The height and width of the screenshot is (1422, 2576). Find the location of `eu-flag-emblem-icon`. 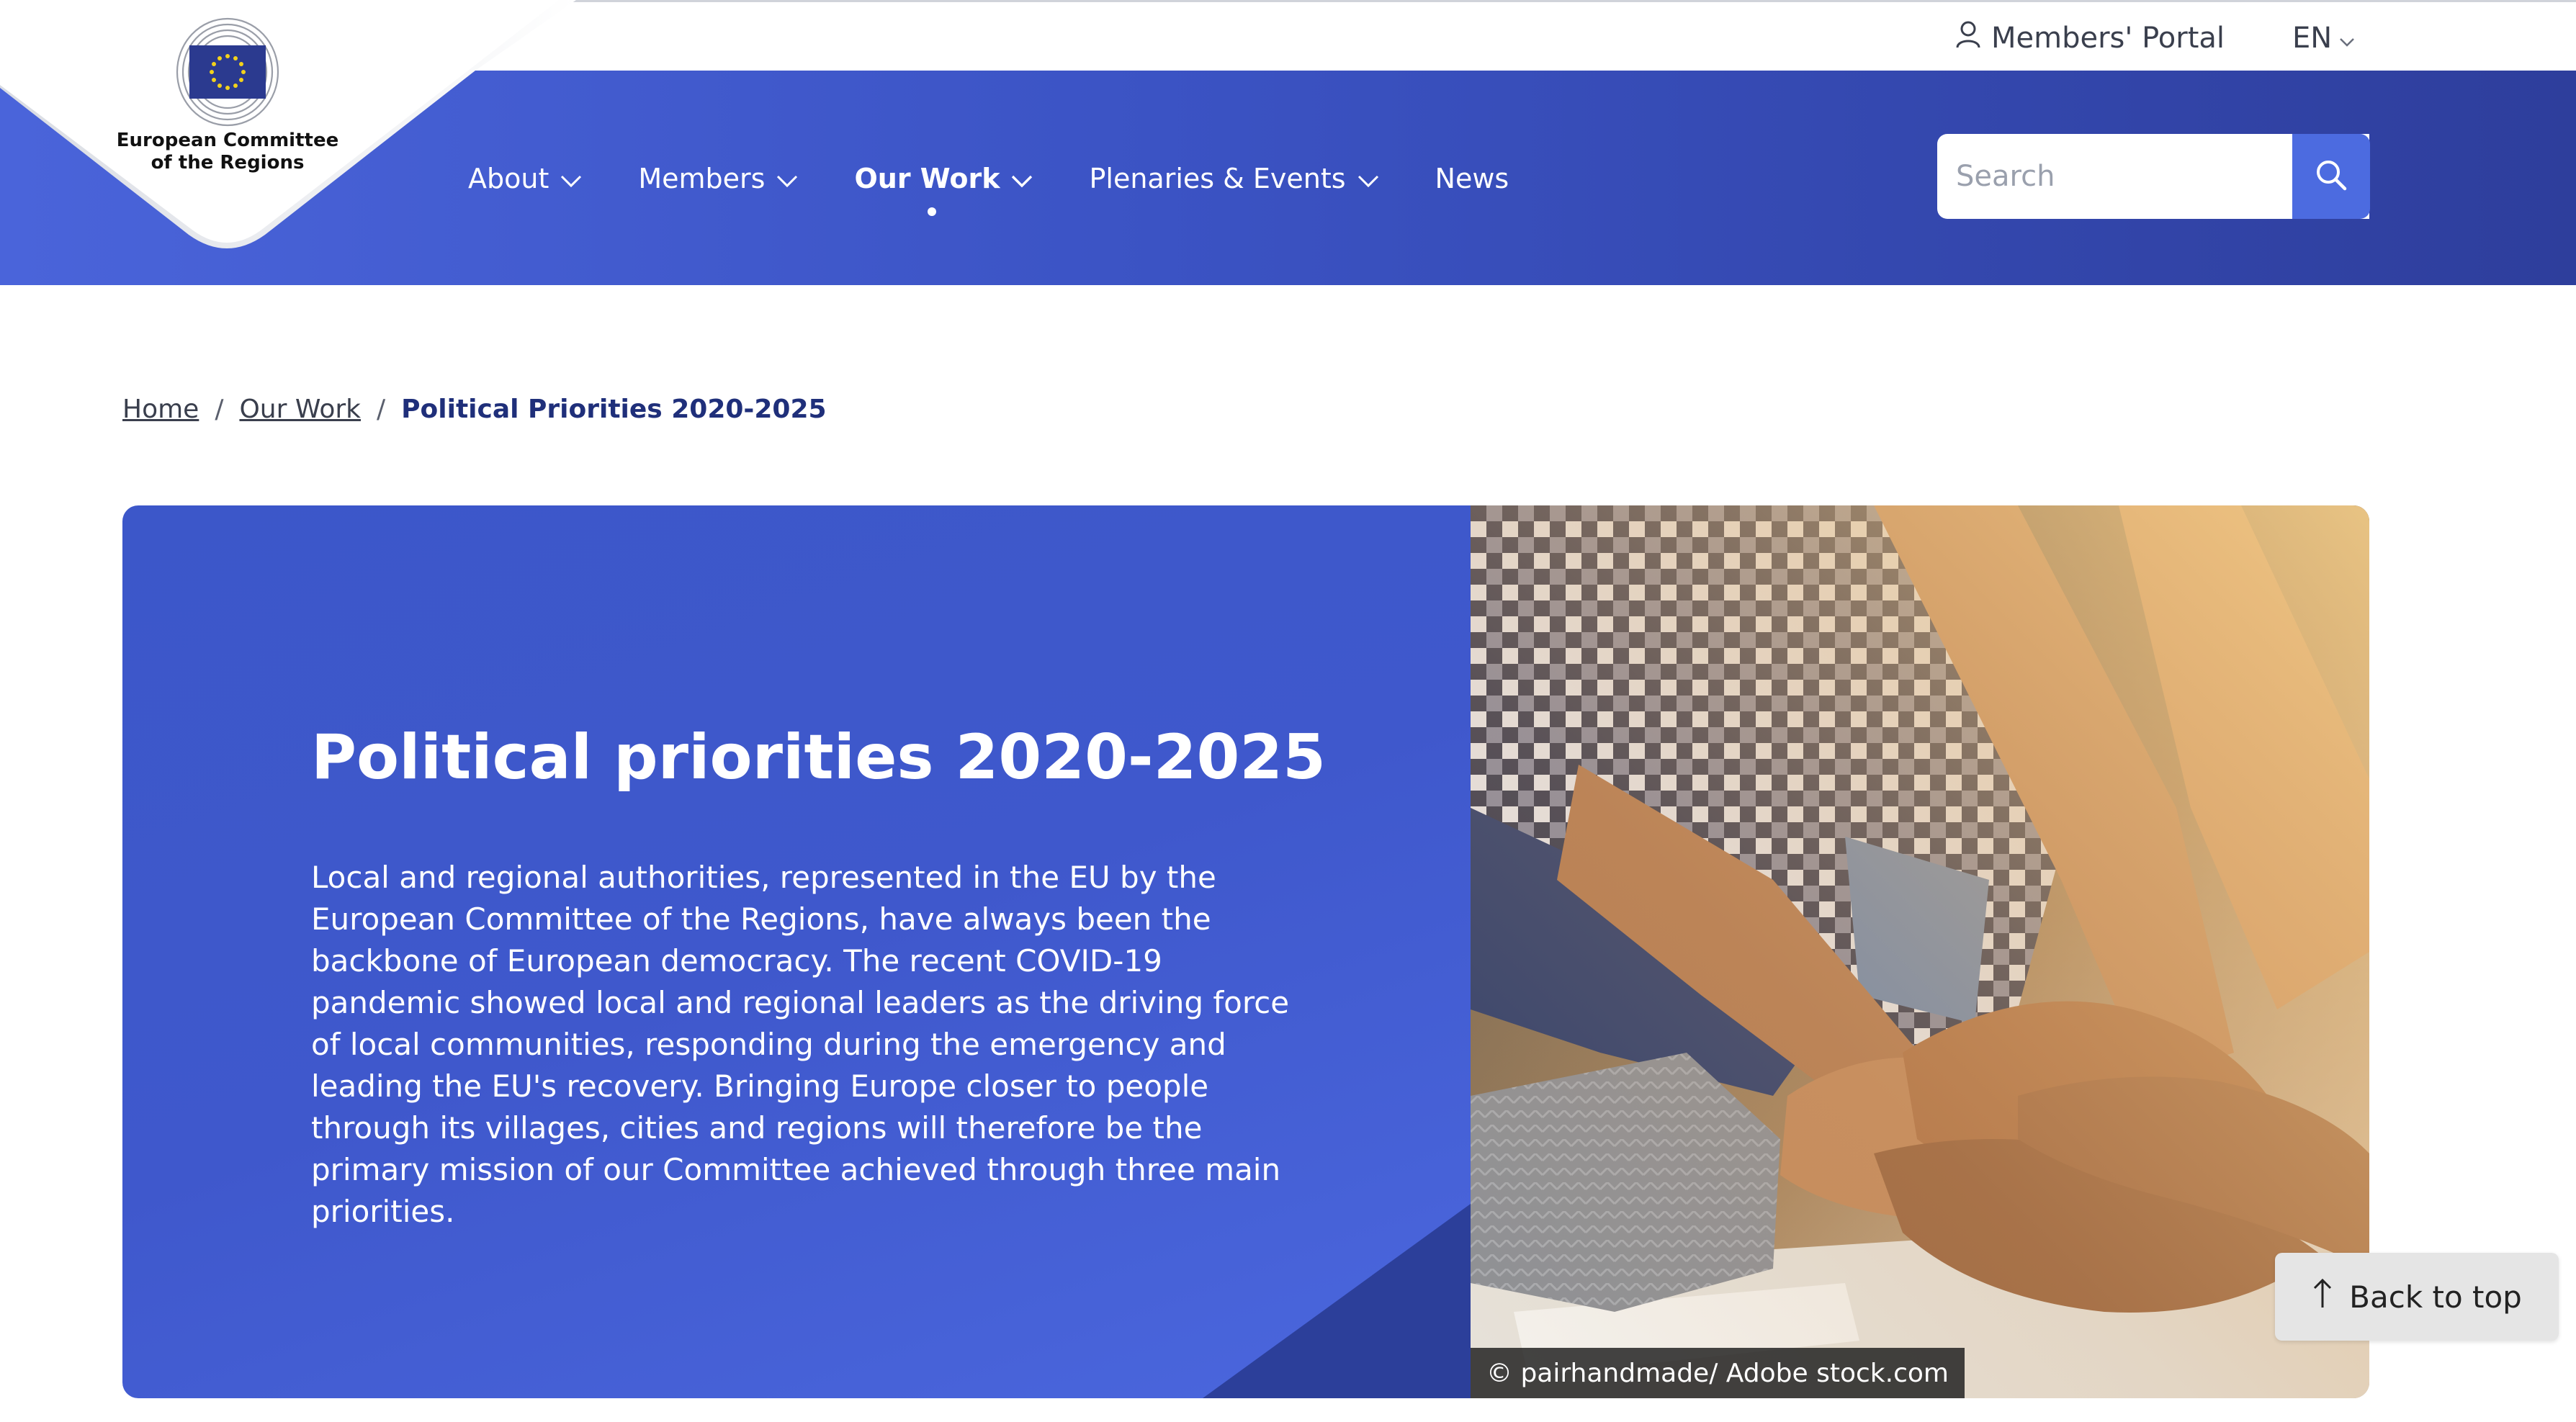

eu-flag-emblem-icon is located at coordinates (227, 72).